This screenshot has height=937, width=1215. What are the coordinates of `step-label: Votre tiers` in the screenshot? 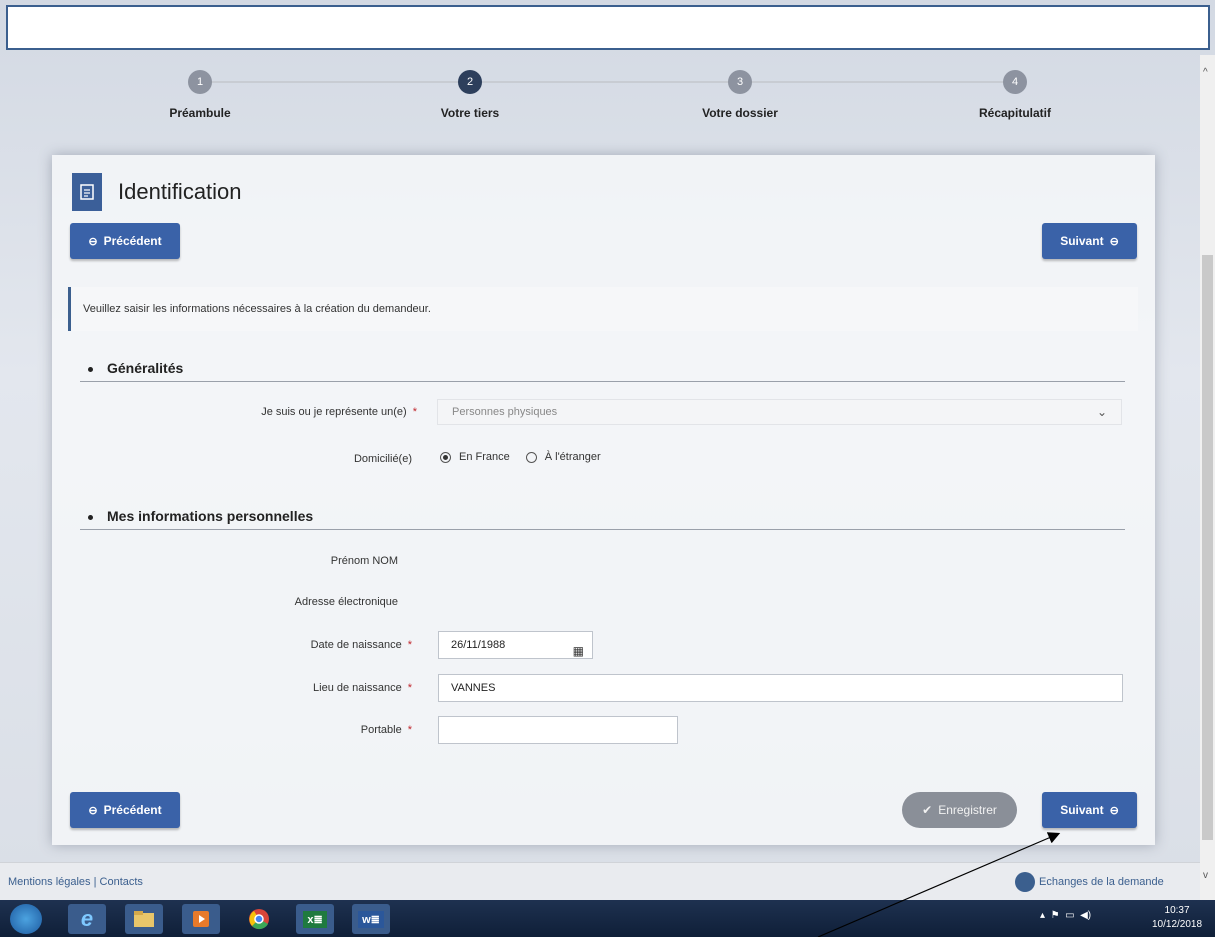 It's located at (470, 113).